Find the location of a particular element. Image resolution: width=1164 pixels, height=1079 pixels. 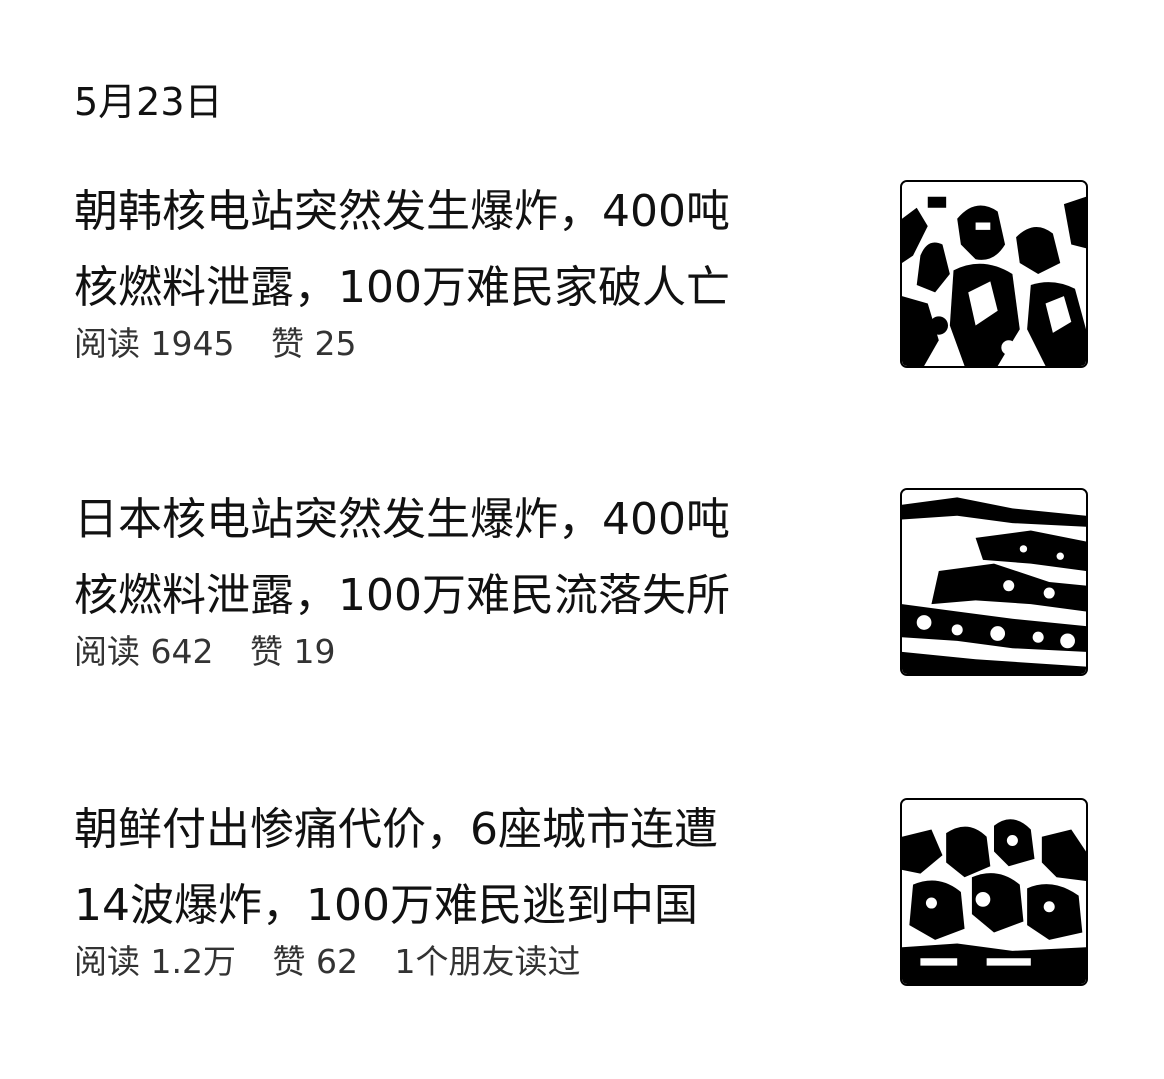

article-title-line: 核燃料泄露，100万难民家破人亡 is located at coordinates (402, 287).